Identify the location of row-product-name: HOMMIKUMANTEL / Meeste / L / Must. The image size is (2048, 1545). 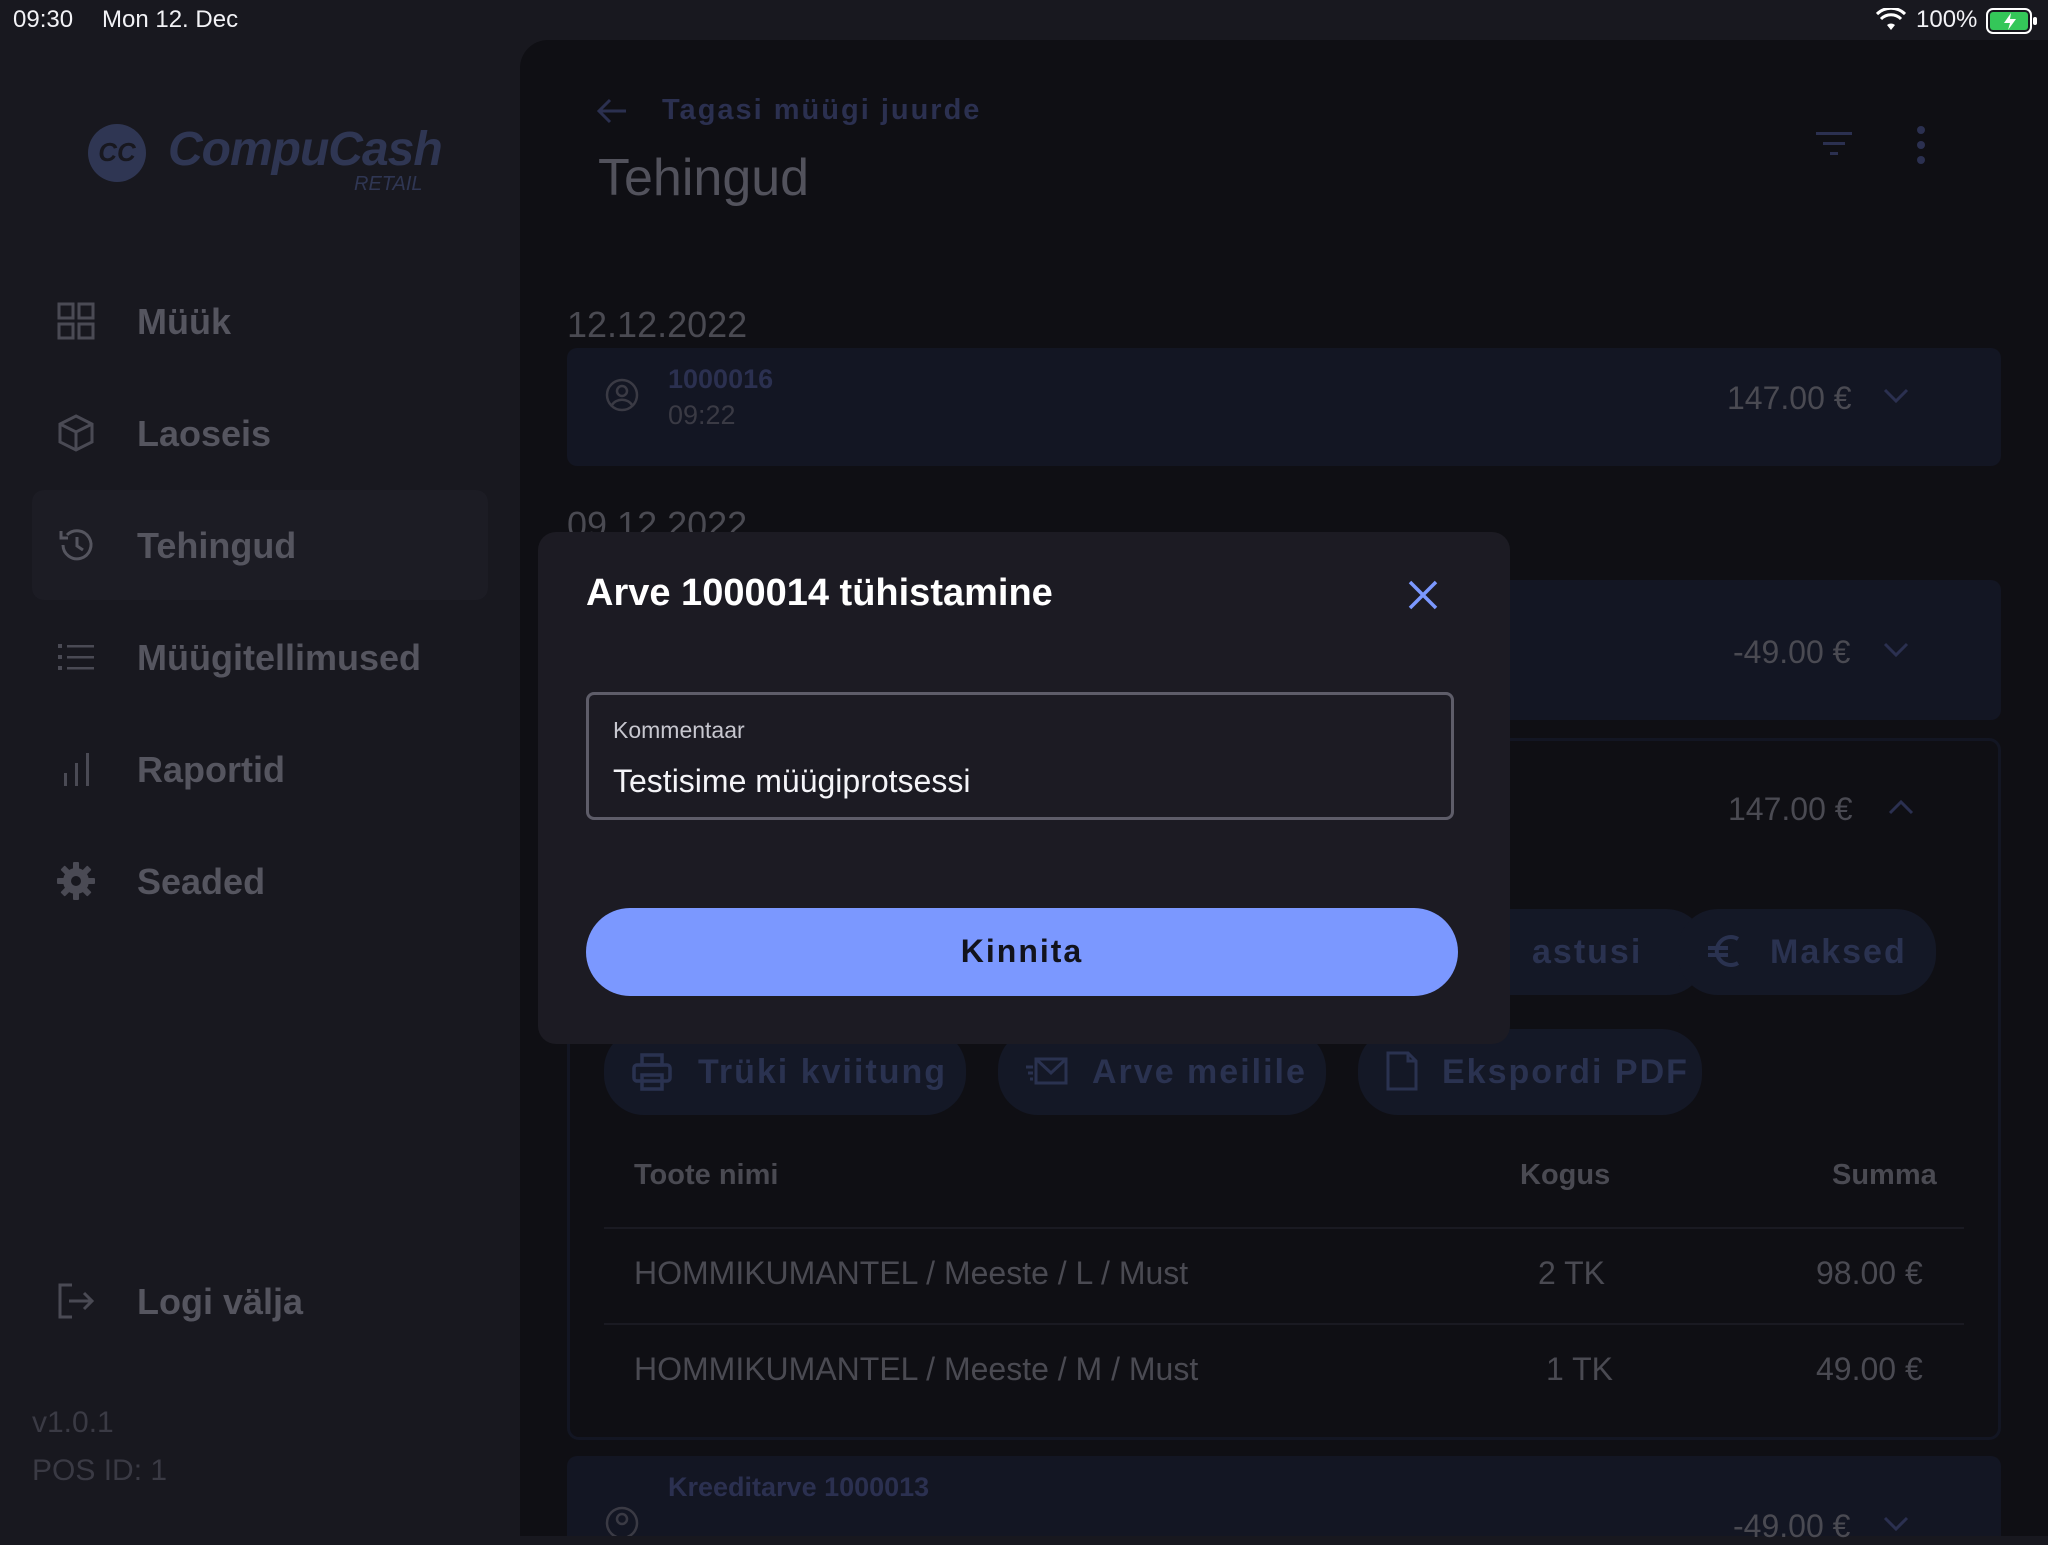
(911, 1273).